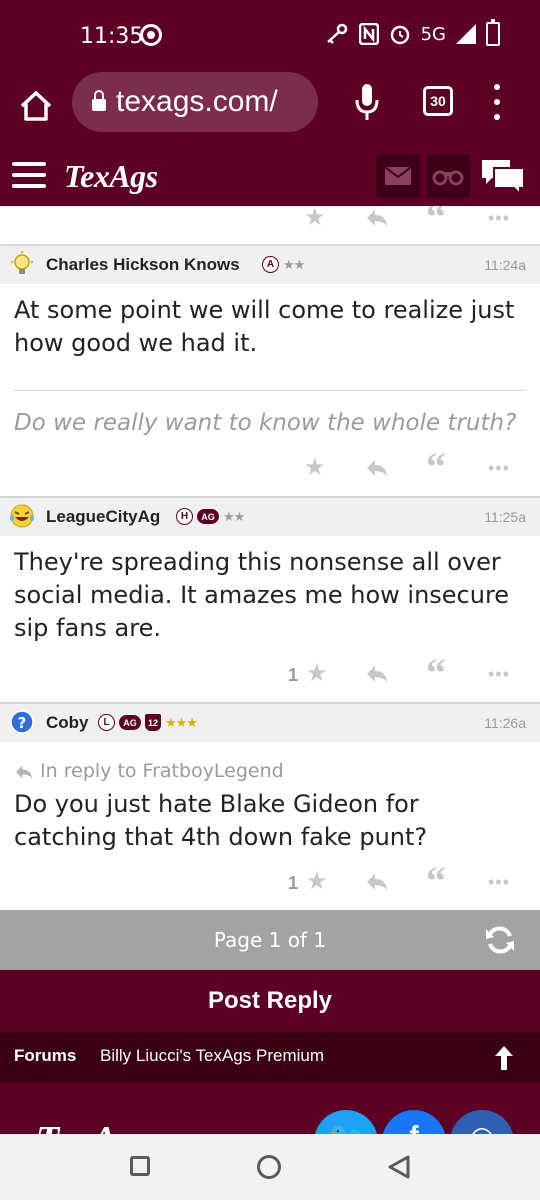 Image resolution: width=540 pixels, height=1200 pixels. I want to click on signature-divider, so click(270, 390).